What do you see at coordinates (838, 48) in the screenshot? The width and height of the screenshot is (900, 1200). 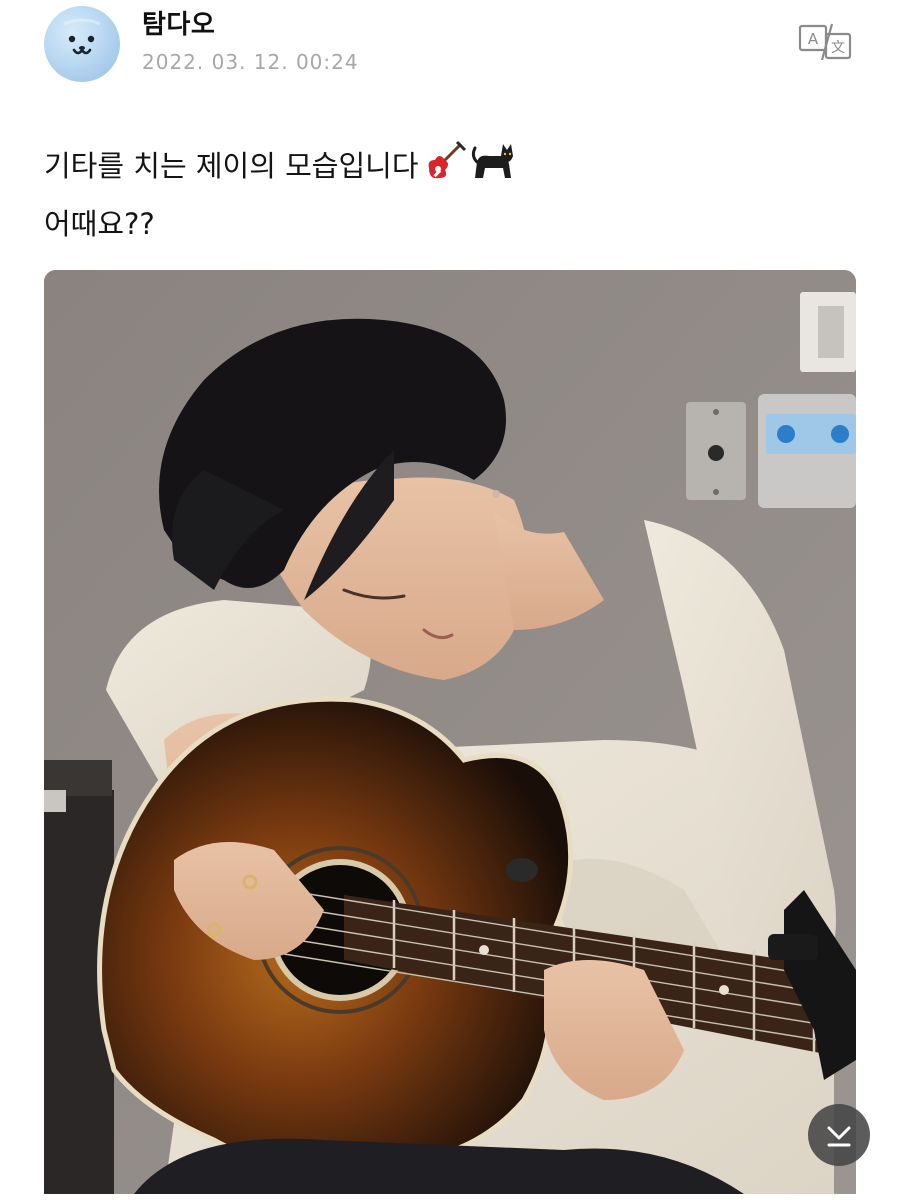 I see `svg-text: 文` at bounding box center [838, 48].